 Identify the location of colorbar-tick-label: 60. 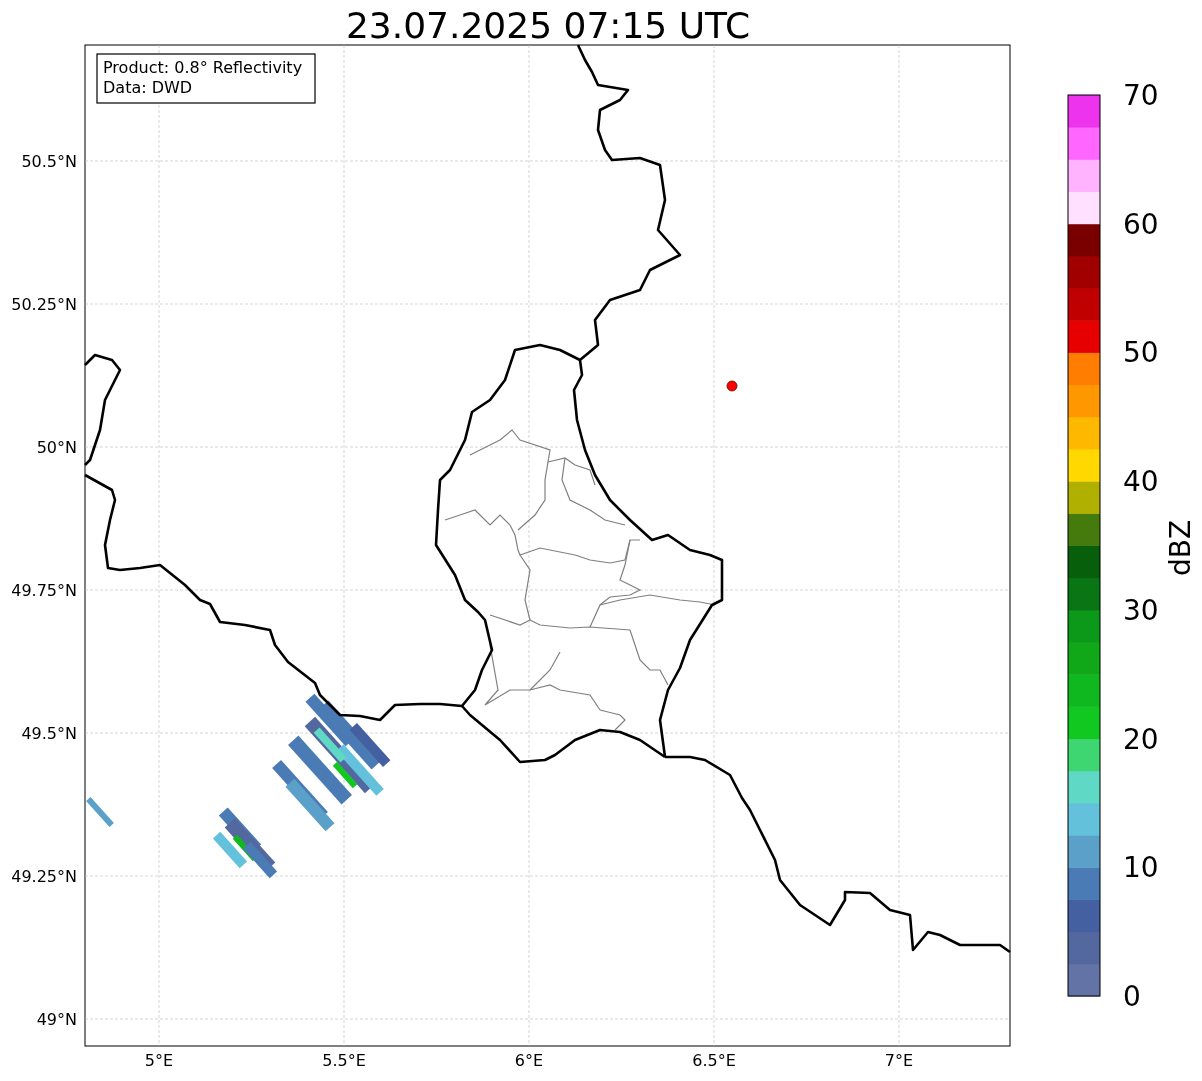
(1141, 224).